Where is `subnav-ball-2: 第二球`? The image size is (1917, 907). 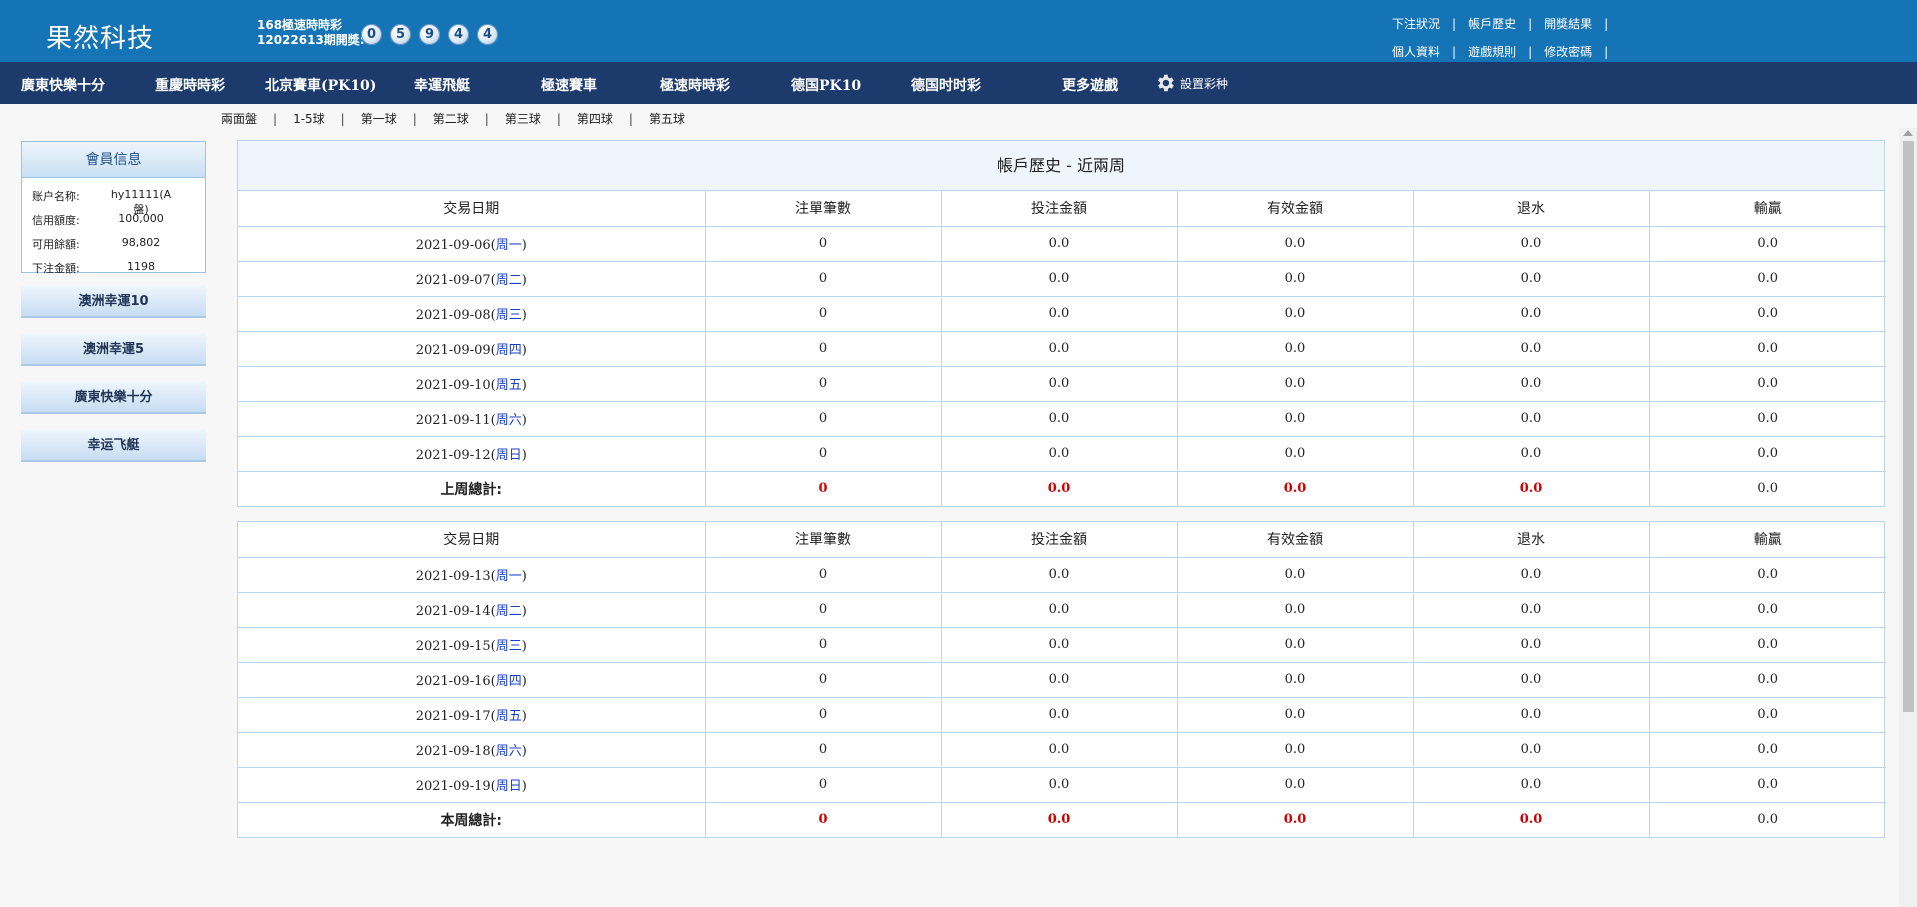
subnav-ball-2: 第二球 is located at coordinates (451, 118).